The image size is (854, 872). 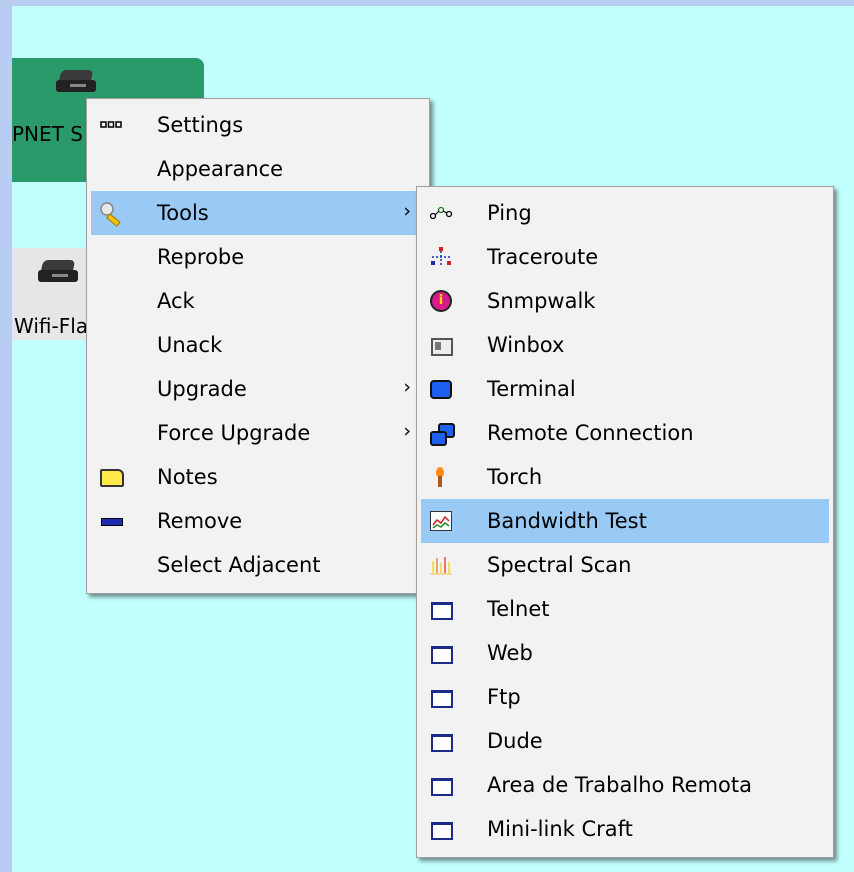 What do you see at coordinates (111, 214) in the screenshot?
I see `tools-wrench-icon` at bounding box center [111, 214].